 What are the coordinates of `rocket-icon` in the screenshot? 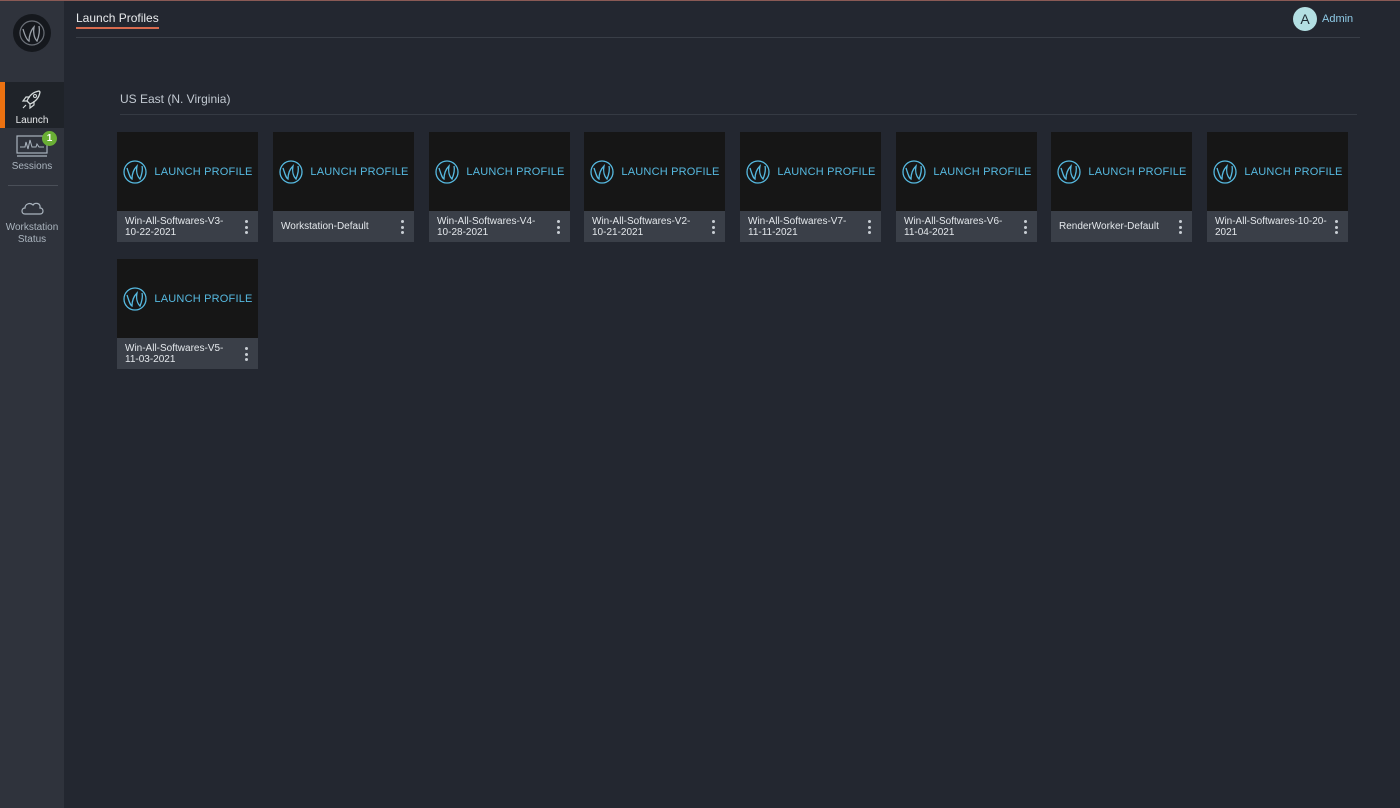 It's located at (31, 100).